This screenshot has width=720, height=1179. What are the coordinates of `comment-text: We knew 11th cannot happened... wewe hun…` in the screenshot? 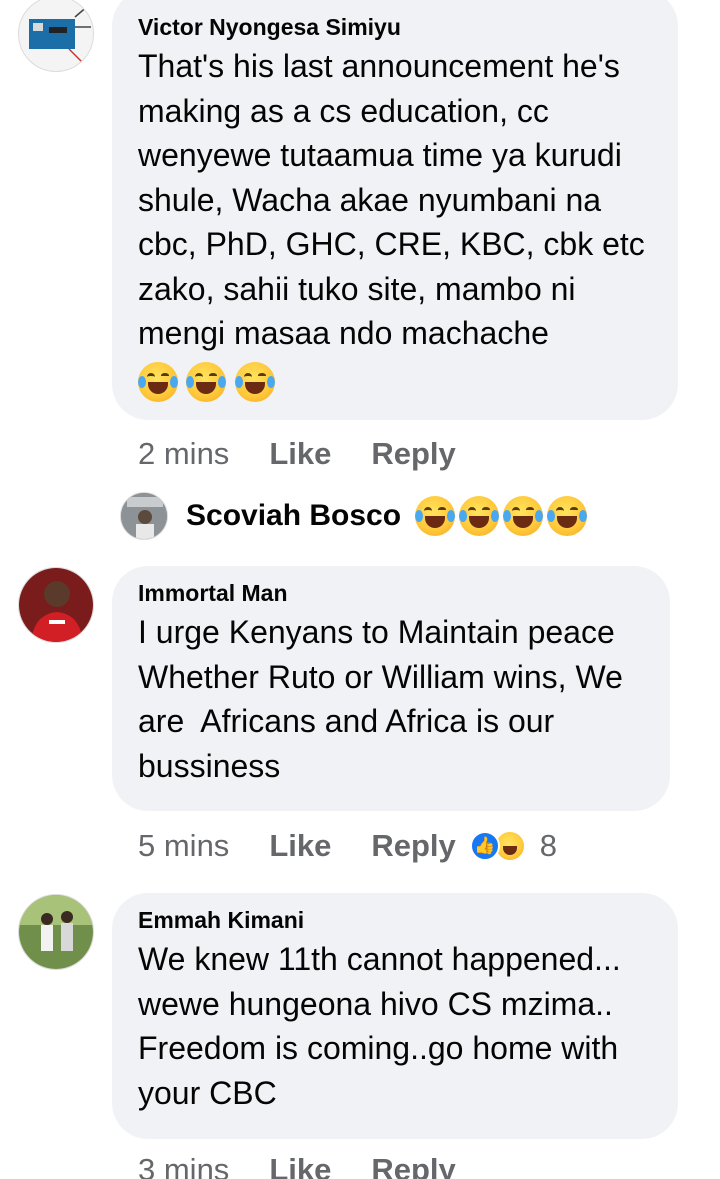 It's located at (379, 1026).